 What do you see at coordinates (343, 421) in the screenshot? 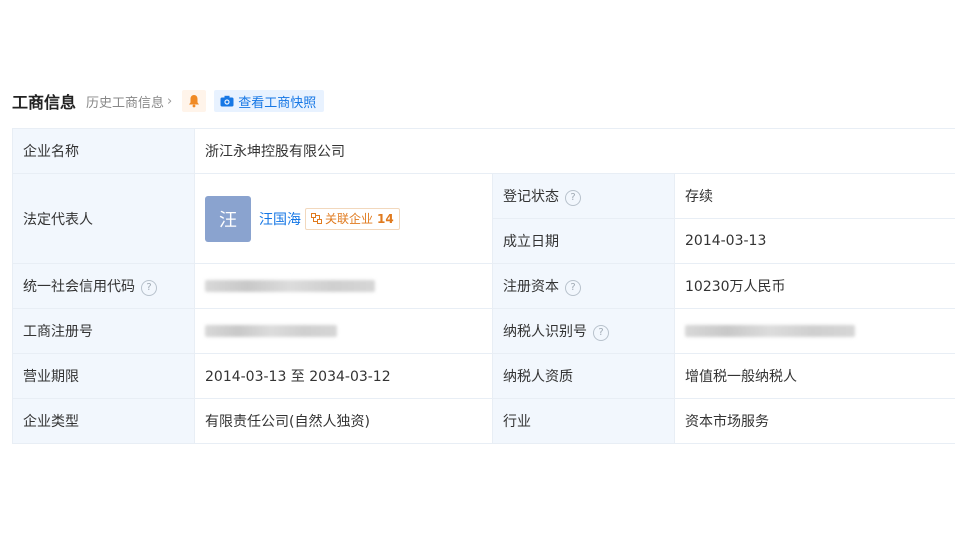
I see `company-type-value: 有限责任公司(自然人独资)` at bounding box center [343, 421].